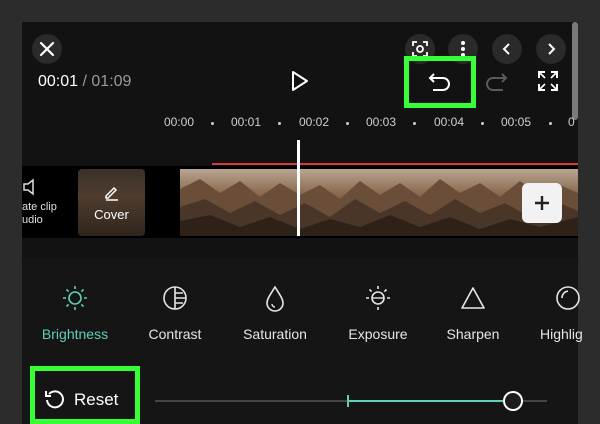 The width and height of the screenshot is (600, 424). What do you see at coordinates (275, 298) in the screenshot?
I see `saturation-icon` at bounding box center [275, 298].